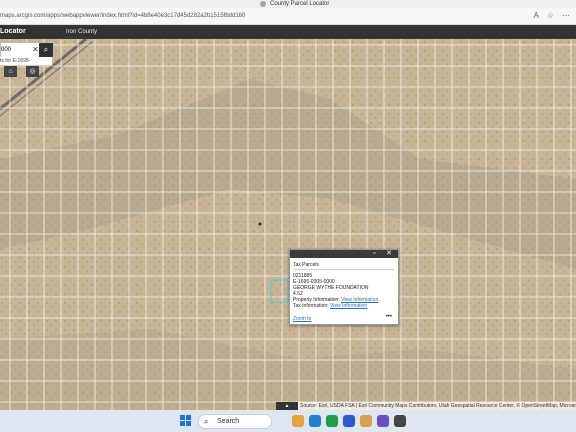 Image resolution: width=576 pixels, height=432 pixels. Describe the element at coordinates (6, 50) in the screenshot. I see `search-input: 000` at that location.